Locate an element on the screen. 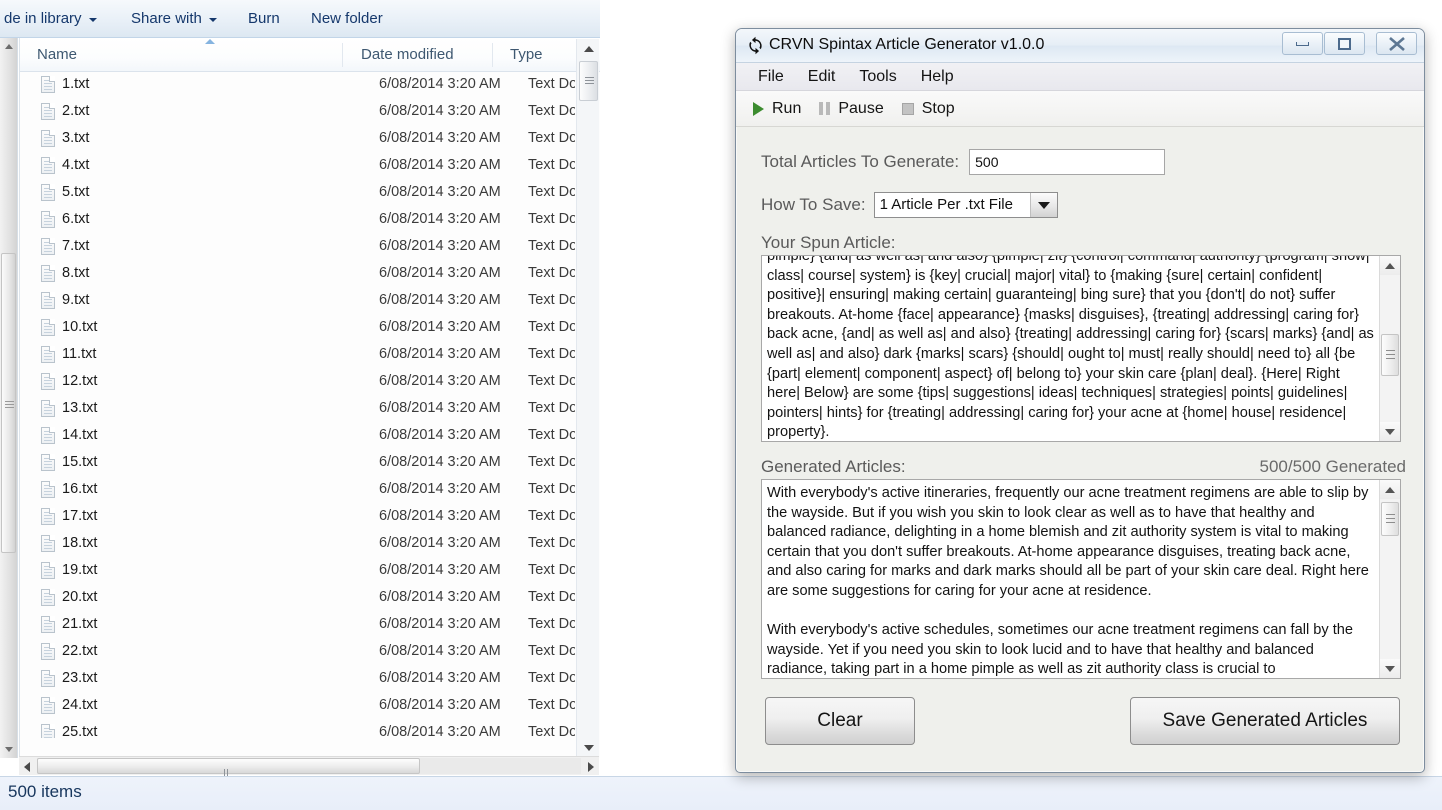 The height and width of the screenshot is (810, 1442). toolbar-item-label: Share with is located at coordinates (166, 18).